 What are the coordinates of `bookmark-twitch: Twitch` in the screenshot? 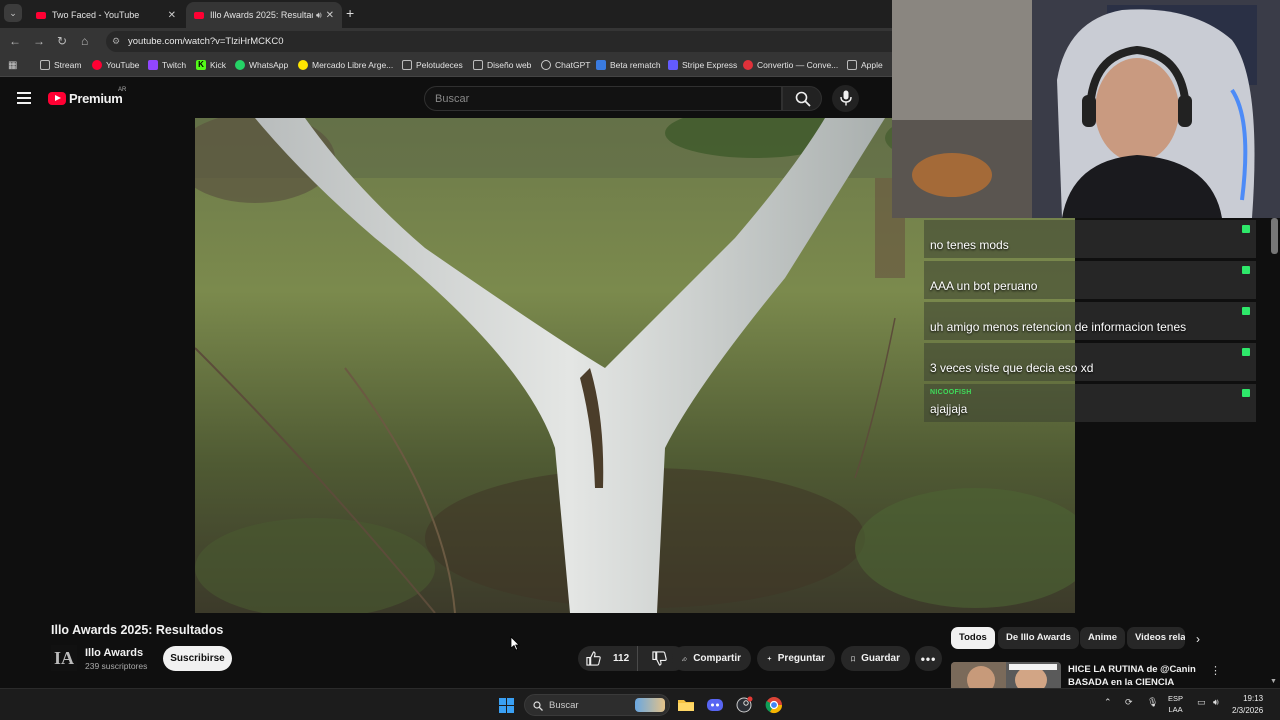 It's located at (167, 65).